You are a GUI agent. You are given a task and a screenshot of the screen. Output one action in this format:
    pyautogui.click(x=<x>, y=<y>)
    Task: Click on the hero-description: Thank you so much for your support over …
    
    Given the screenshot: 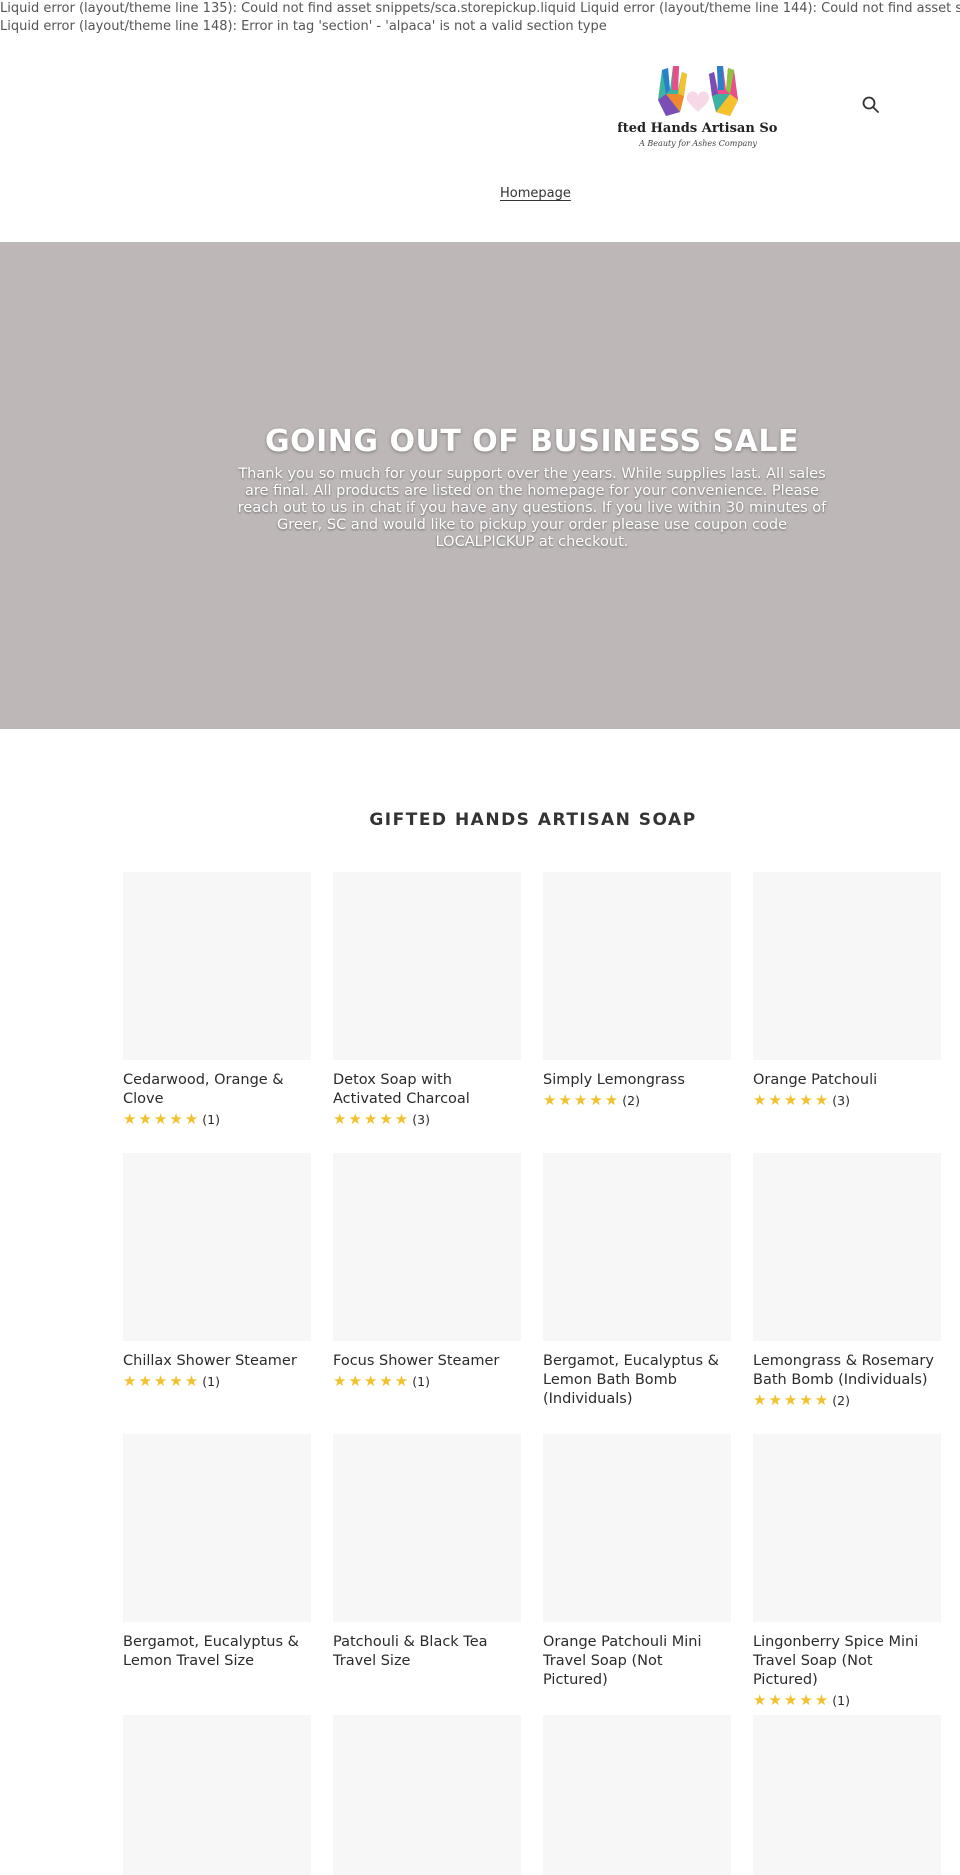 What is the action you would take?
    pyautogui.click(x=532, y=508)
    